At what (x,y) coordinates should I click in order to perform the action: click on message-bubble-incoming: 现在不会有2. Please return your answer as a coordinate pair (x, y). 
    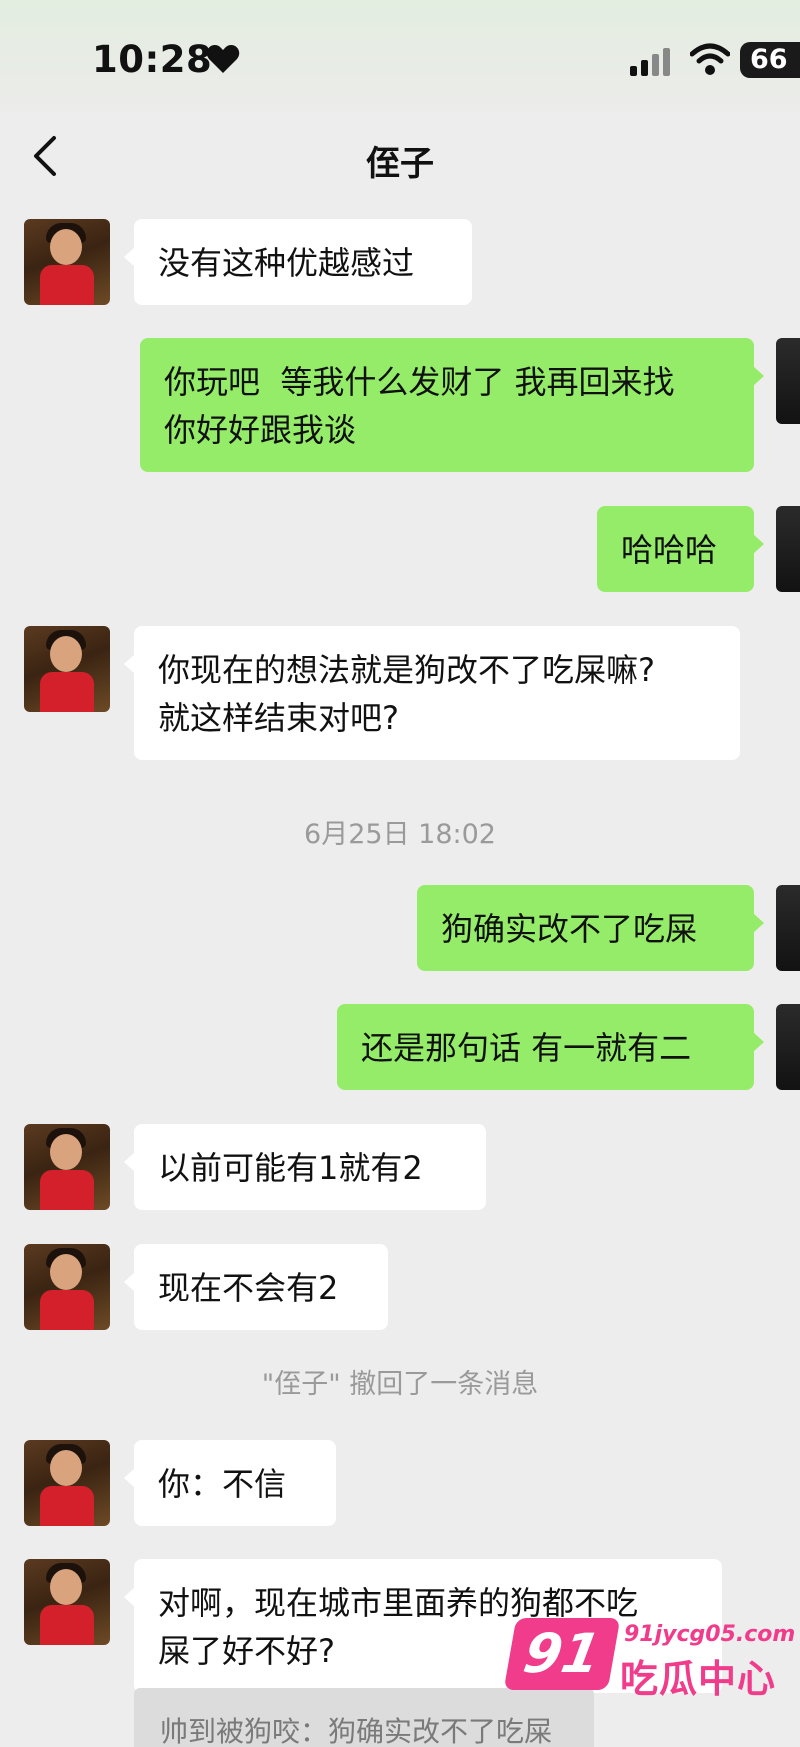
    Looking at the image, I should click on (256, 1287).